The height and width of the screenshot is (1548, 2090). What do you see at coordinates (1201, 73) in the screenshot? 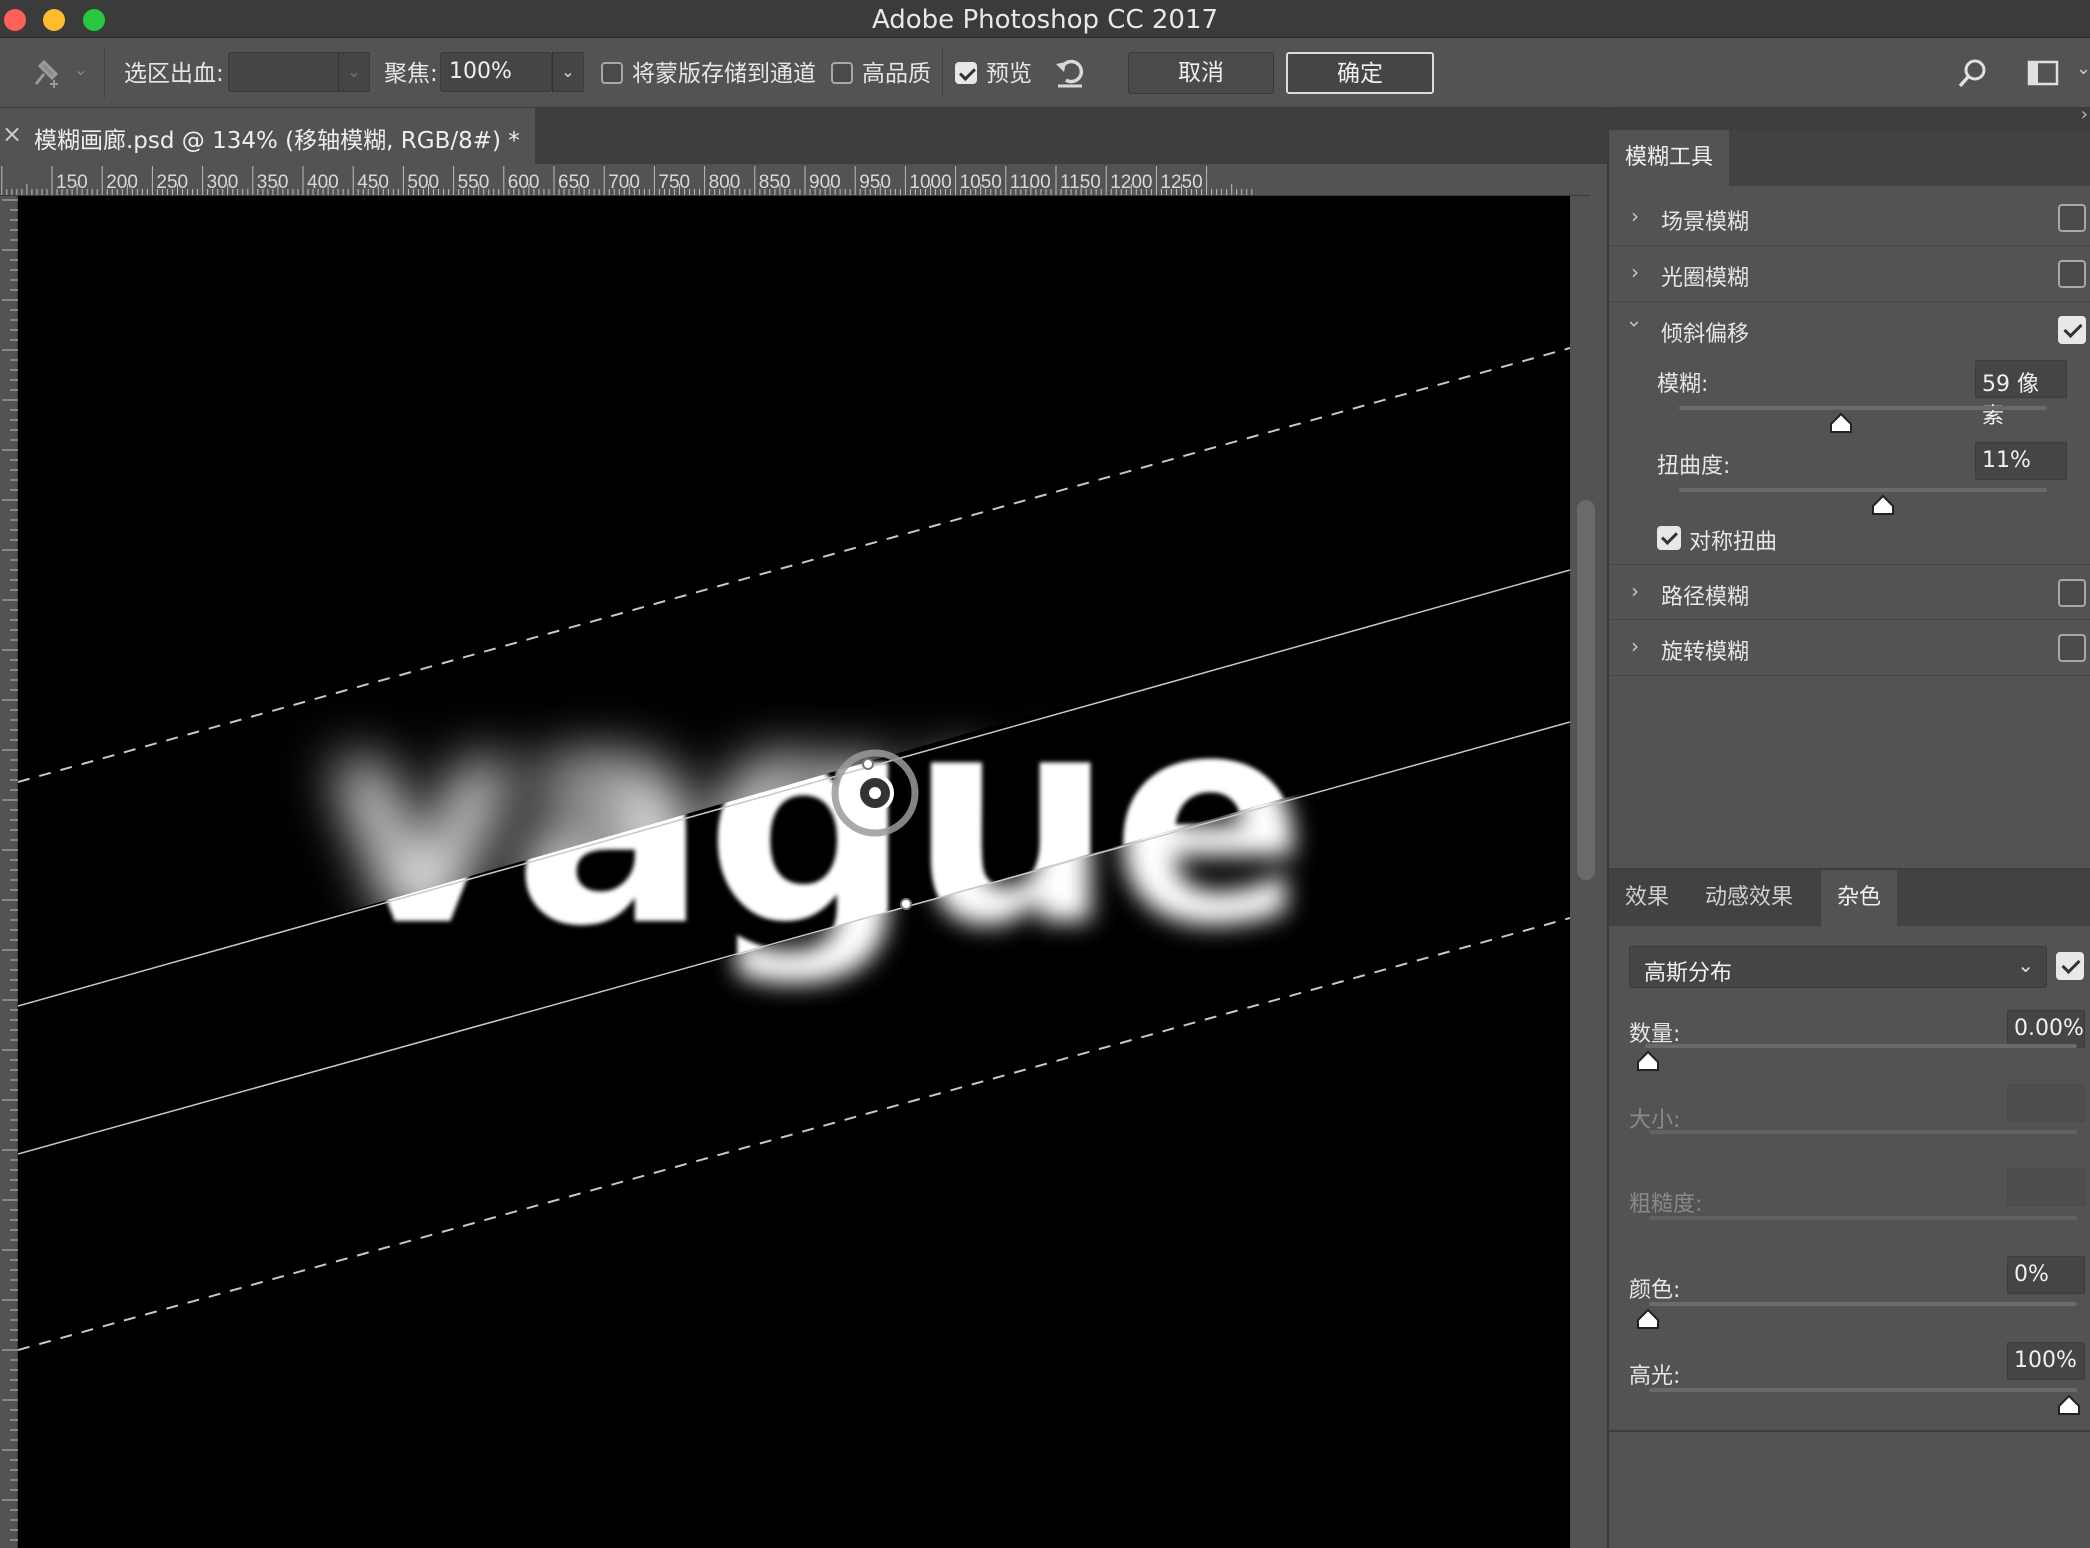
I see `cancel-button: 取消` at bounding box center [1201, 73].